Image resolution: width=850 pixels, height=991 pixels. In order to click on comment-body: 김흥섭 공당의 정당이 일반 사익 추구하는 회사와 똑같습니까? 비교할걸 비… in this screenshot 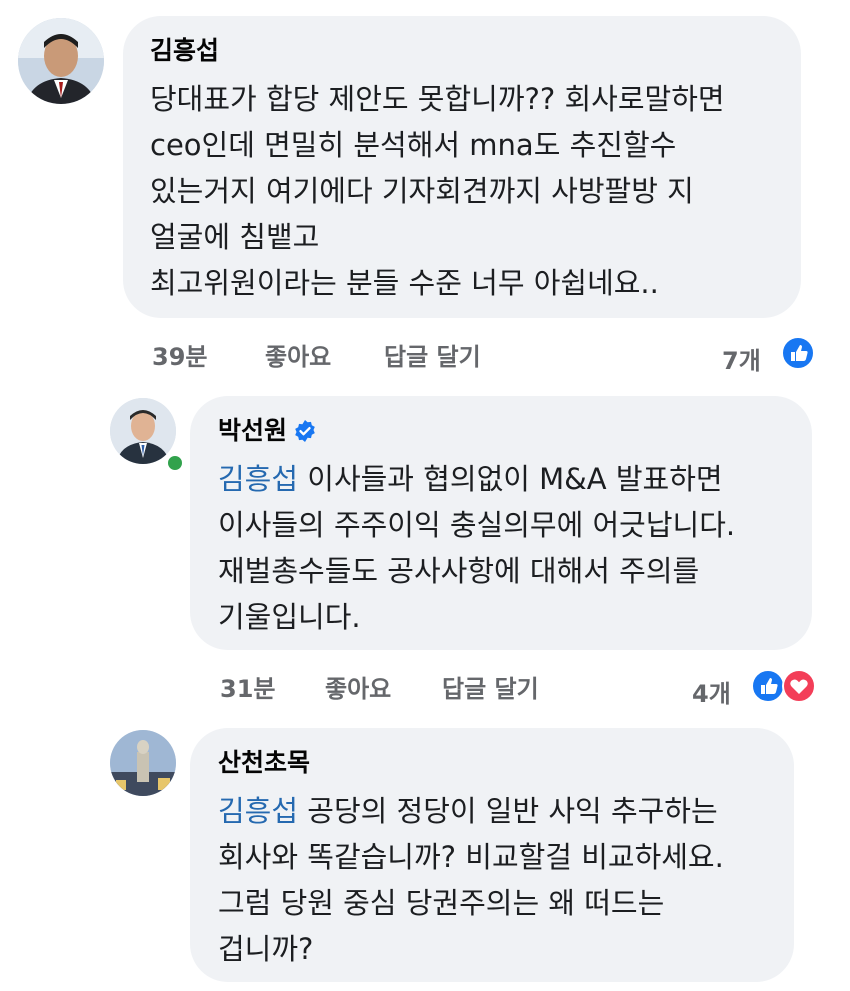, I will do `click(494, 880)`.